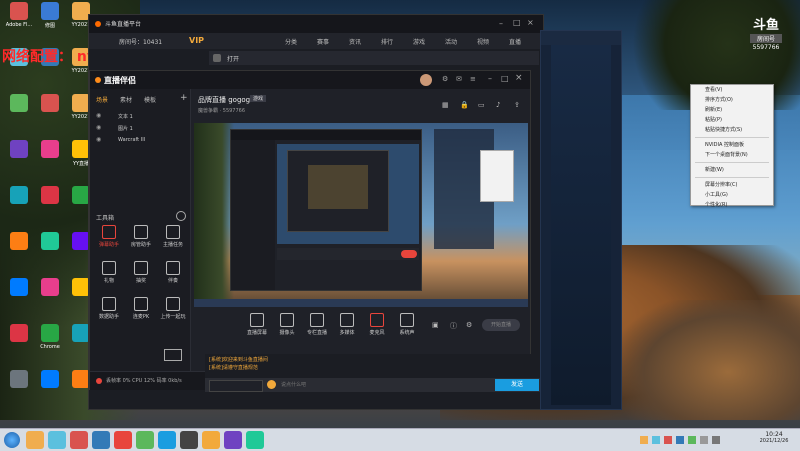 This screenshot has width=800, height=451. What do you see at coordinates (257, 324) in the screenshot?
I see `bottom-tool-button: 直播屏幕` at bounding box center [257, 324].